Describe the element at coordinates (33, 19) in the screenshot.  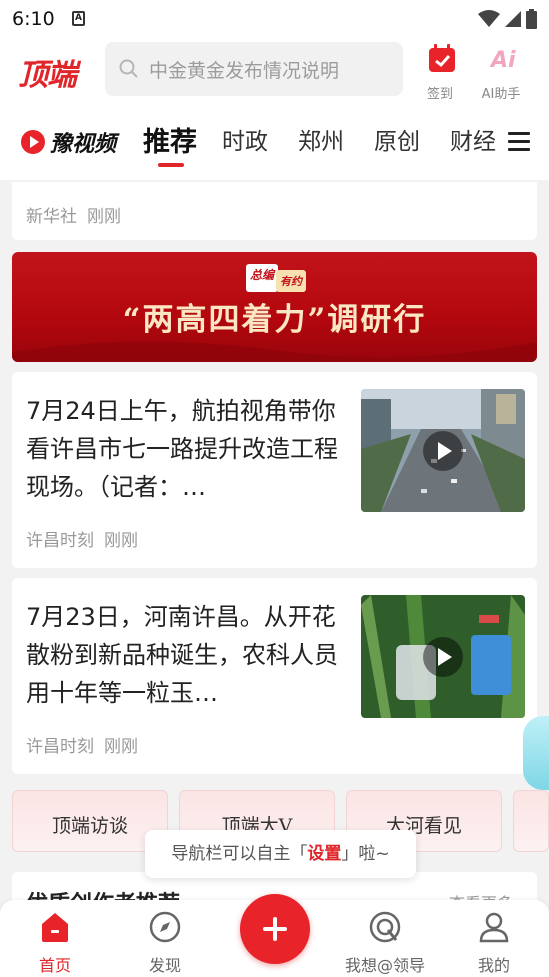
I see `status-time: 6:10` at that location.